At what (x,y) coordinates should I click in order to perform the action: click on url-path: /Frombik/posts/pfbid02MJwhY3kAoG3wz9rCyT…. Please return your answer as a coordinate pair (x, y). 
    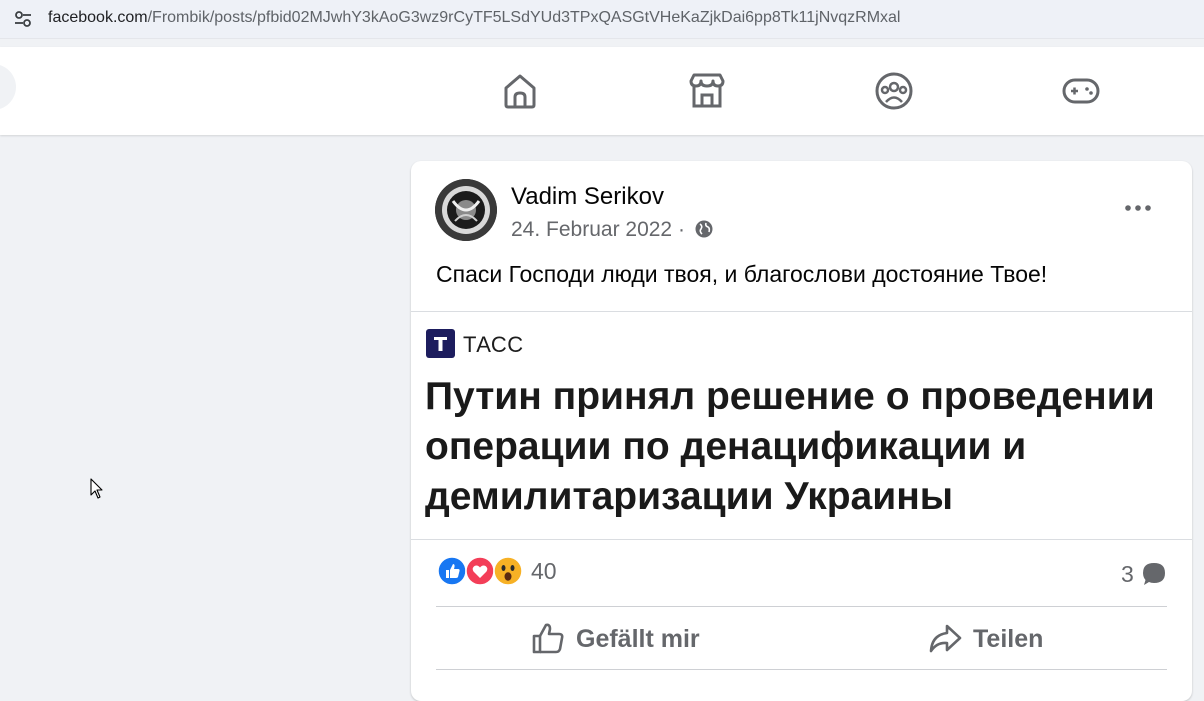
    Looking at the image, I should click on (524, 17).